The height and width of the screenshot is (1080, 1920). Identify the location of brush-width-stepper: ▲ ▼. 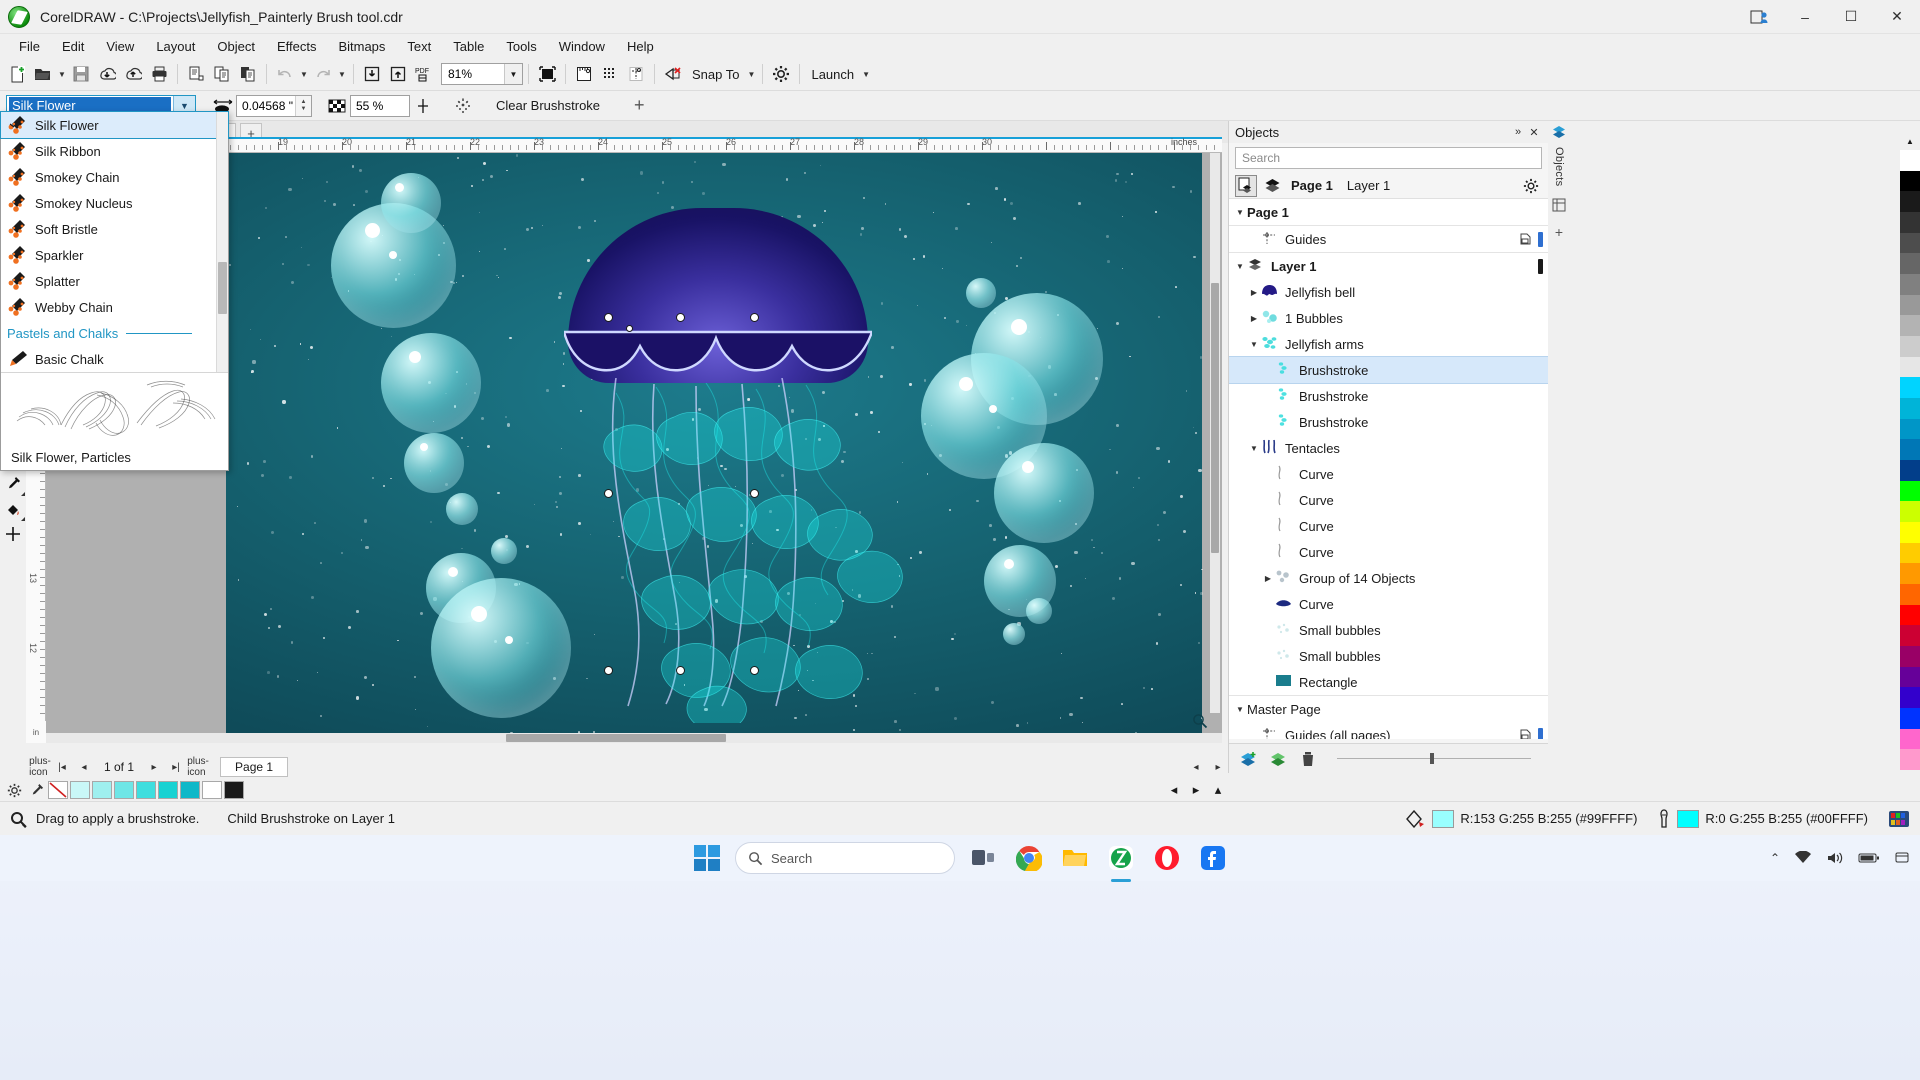
(303, 105).